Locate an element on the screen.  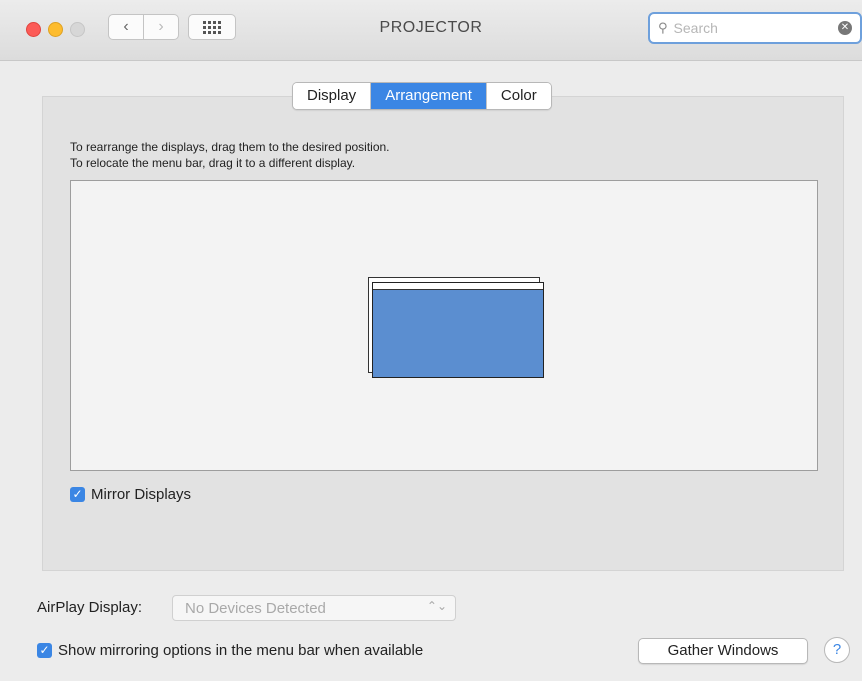
gather-windows-button: Gather Windows is located at coordinates (723, 651).